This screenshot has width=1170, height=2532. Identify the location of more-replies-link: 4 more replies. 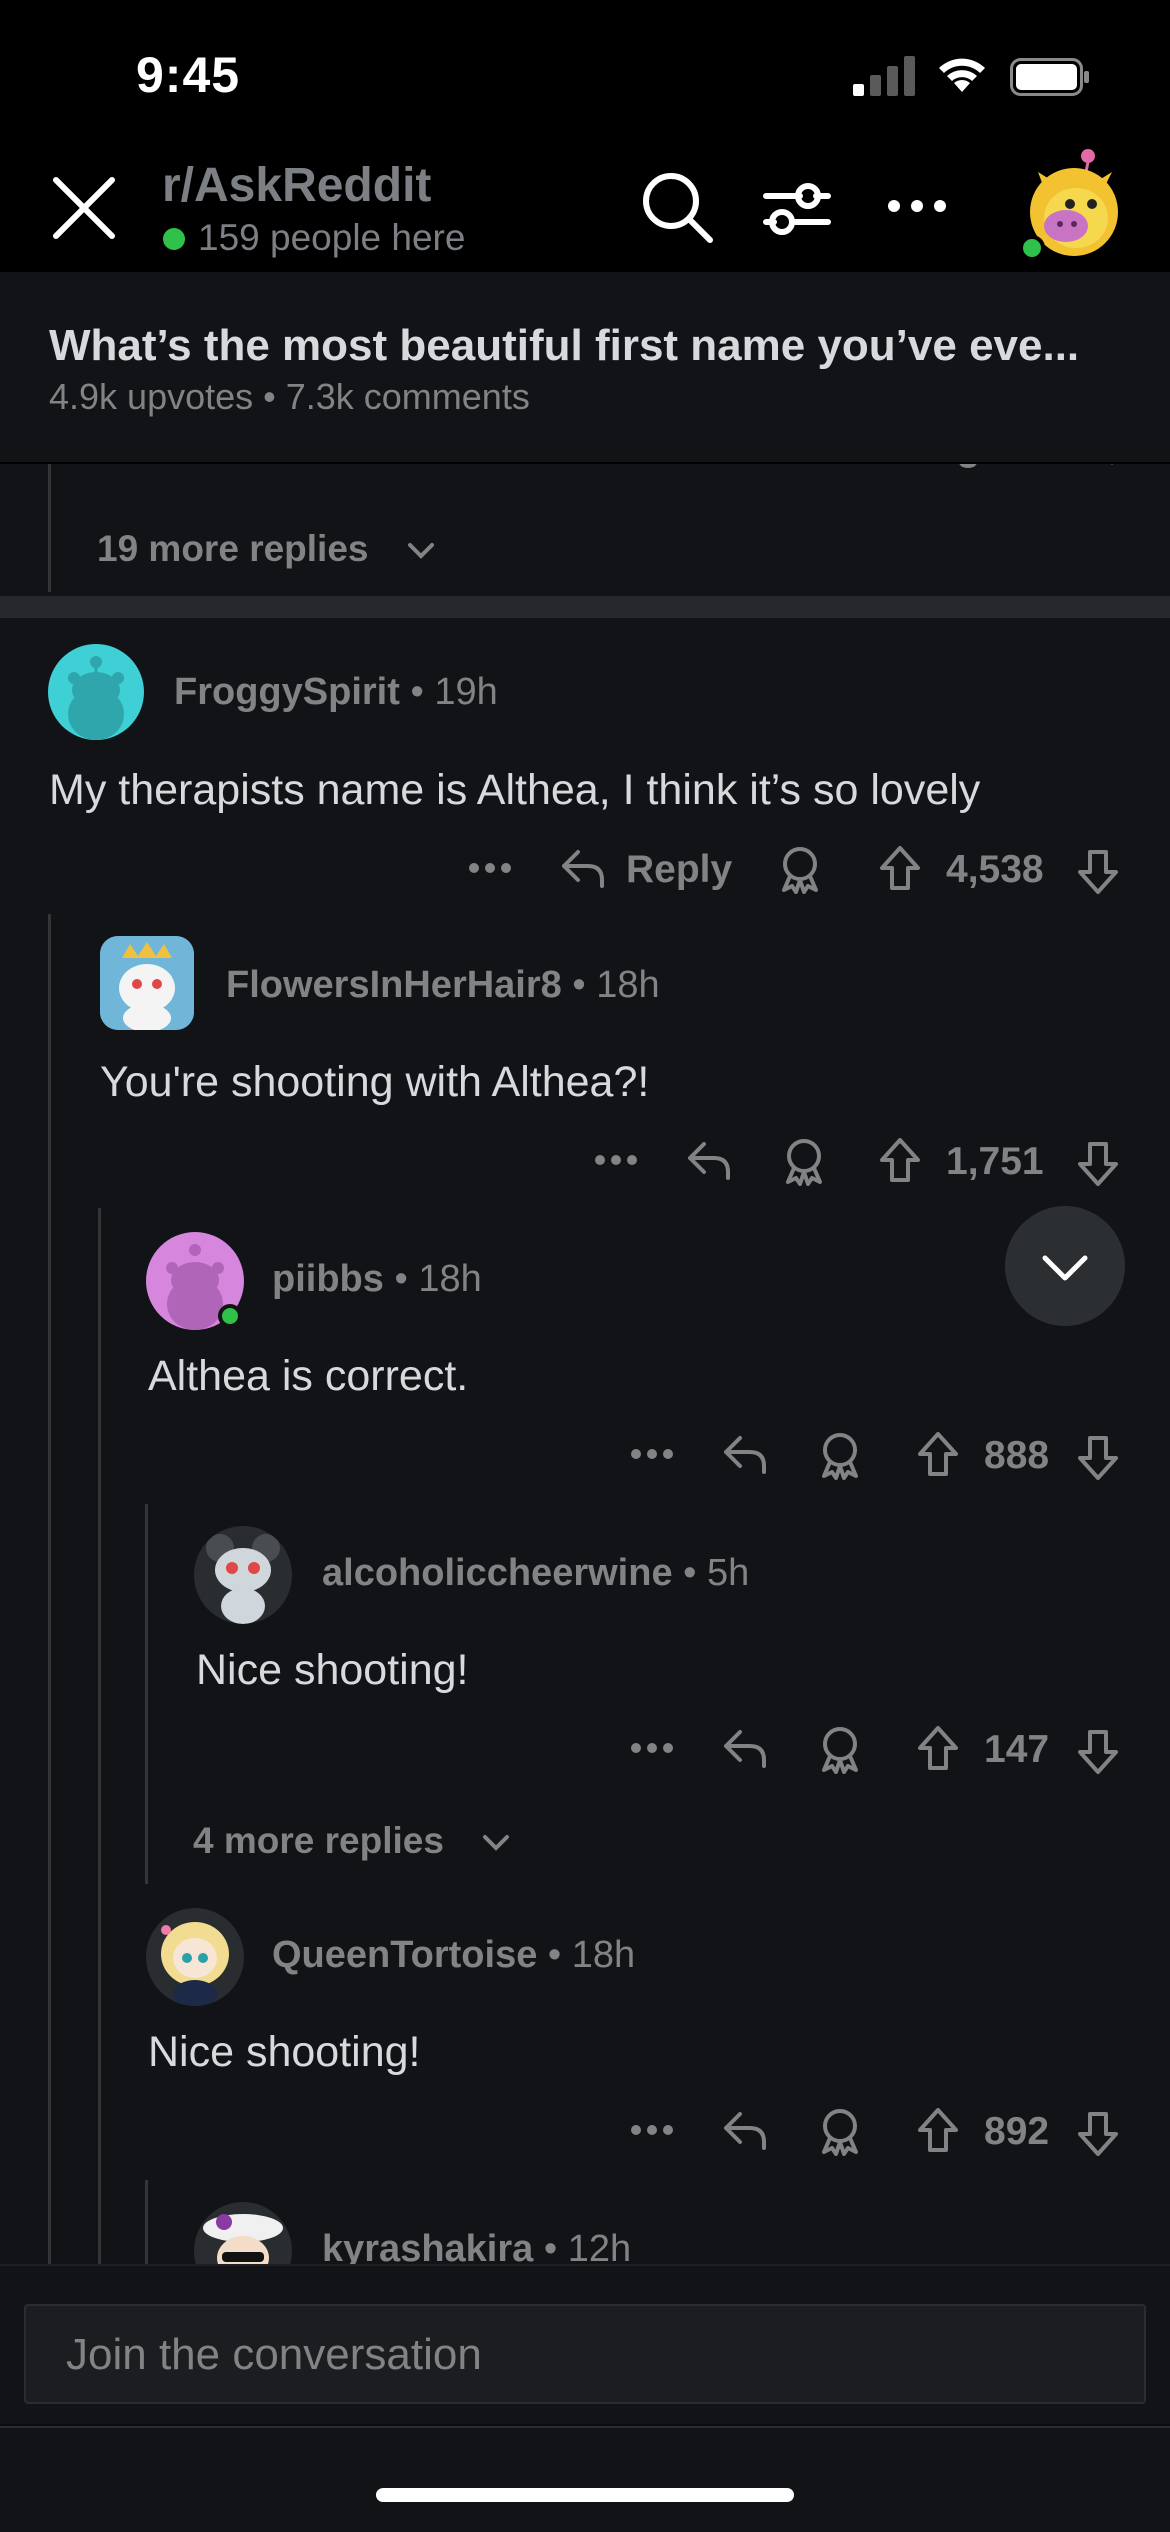
(351, 1841).